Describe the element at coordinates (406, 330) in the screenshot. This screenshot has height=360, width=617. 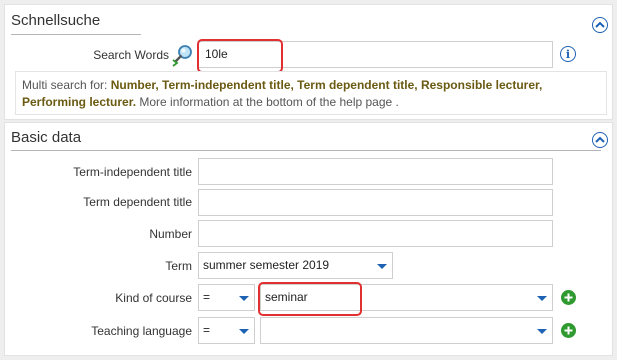
I see `teaching-language-select` at that location.